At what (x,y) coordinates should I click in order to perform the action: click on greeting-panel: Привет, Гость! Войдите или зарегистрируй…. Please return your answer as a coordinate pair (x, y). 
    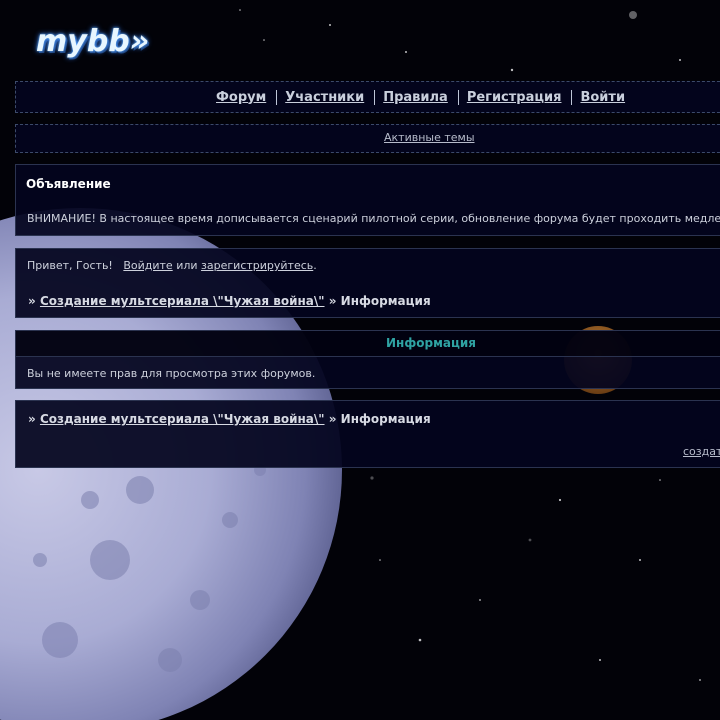
    Looking at the image, I should click on (367, 283).